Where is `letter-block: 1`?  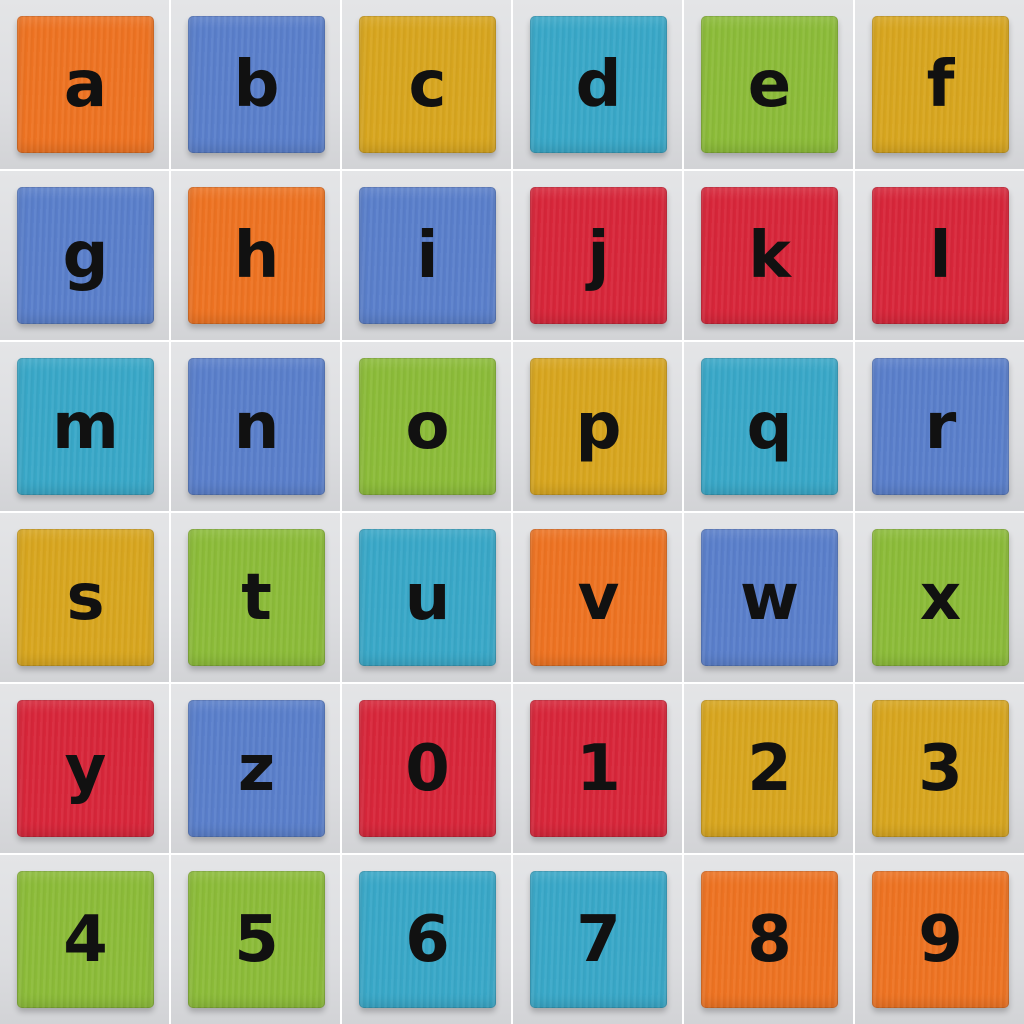
letter-block: 1 is located at coordinates (598, 768).